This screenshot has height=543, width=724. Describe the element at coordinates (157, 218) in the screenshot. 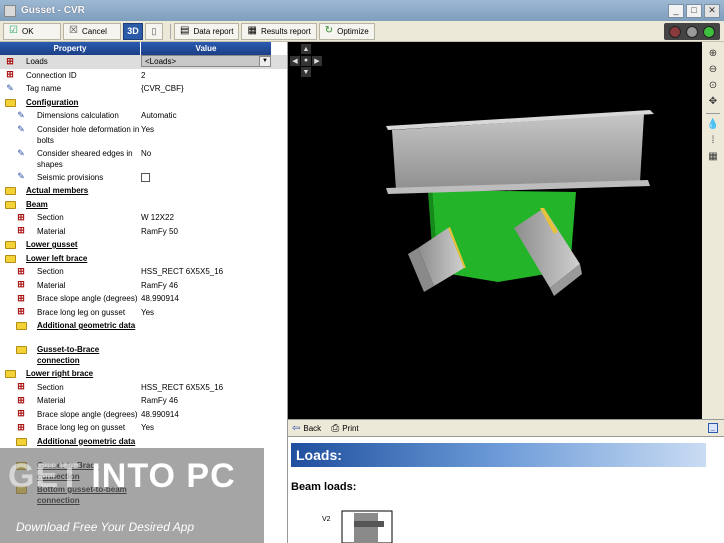

I see `property-value: W 12X22` at that location.